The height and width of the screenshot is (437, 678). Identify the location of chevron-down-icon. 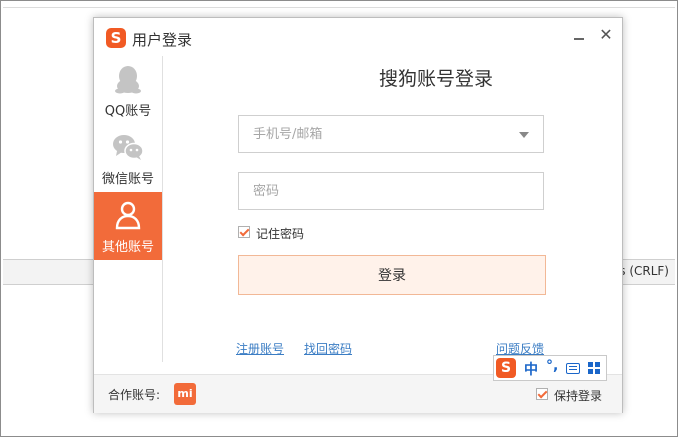
(524, 135).